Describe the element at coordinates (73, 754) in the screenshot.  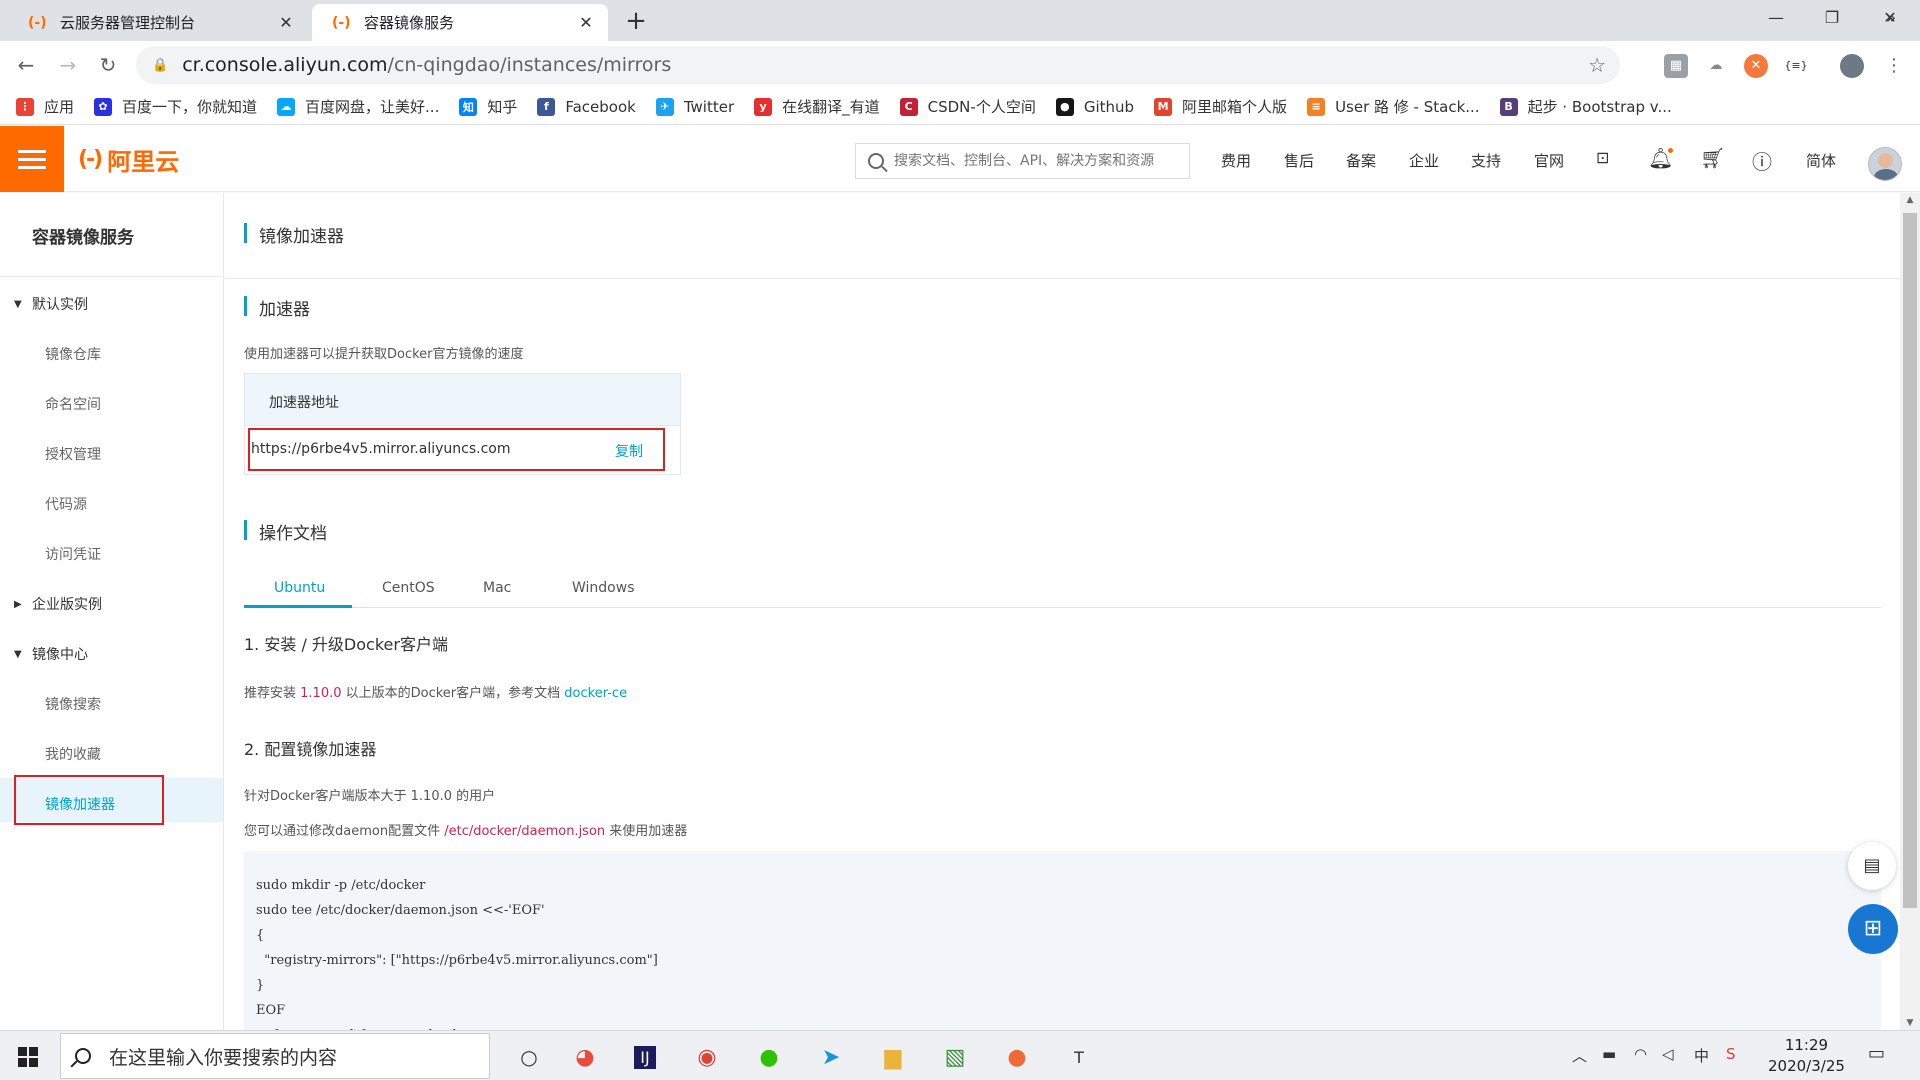
I see `sidebar-item-favorites: 我的收藏` at that location.